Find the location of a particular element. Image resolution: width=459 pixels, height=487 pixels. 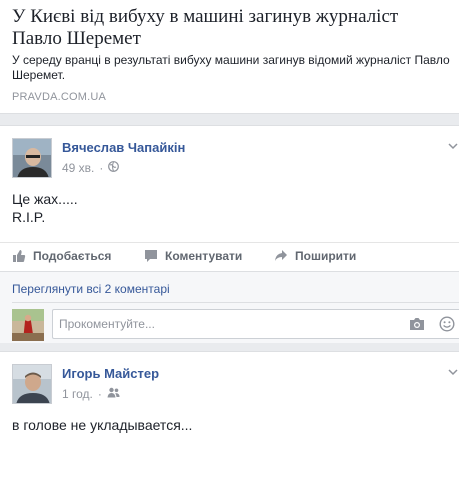

current-user-avatar is located at coordinates (28, 325).